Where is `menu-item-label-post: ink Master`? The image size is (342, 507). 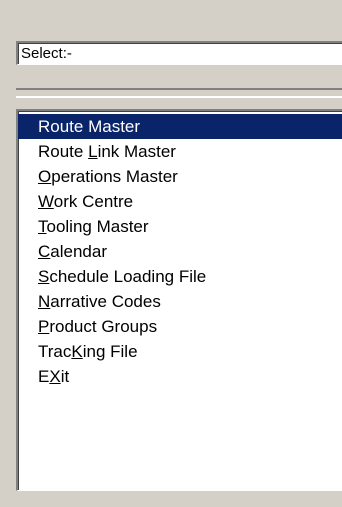
menu-item-label-post: ink Master is located at coordinates (136, 151).